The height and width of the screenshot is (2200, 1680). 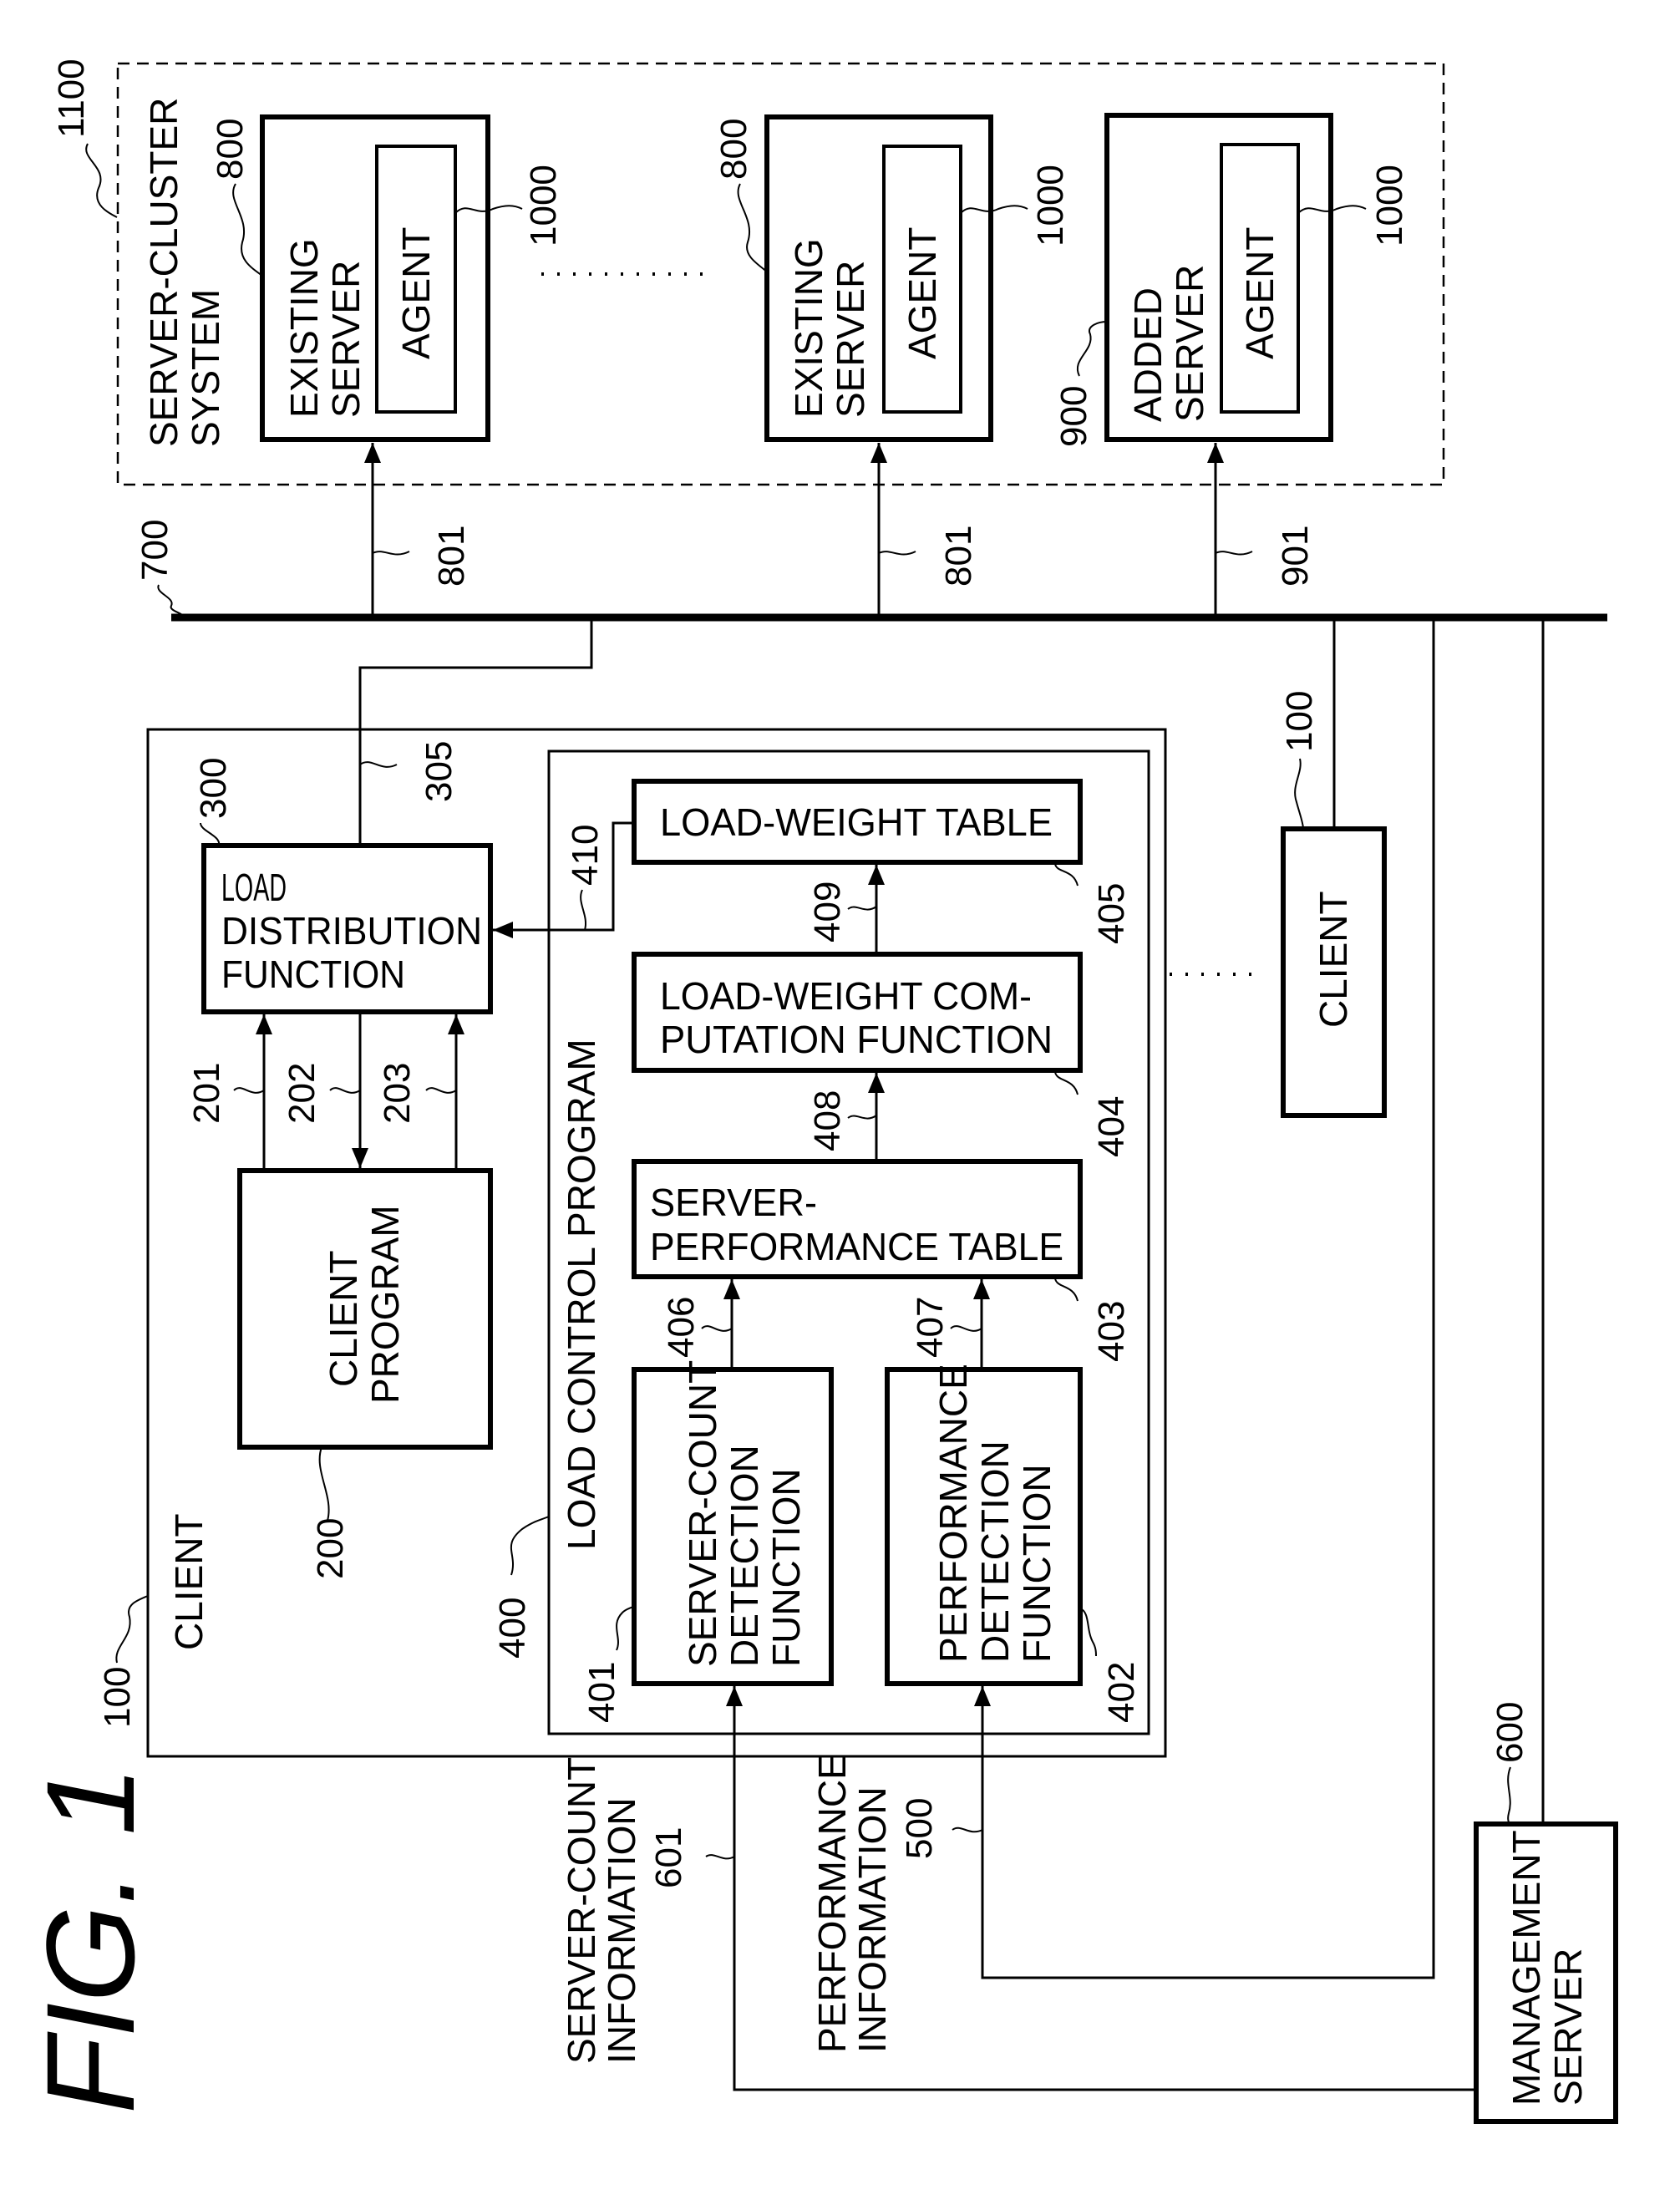 What do you see at coordinates (1299, 721) in the screenshot?
I see `ref-100-other: 100` at bounding box center [1299, 721].